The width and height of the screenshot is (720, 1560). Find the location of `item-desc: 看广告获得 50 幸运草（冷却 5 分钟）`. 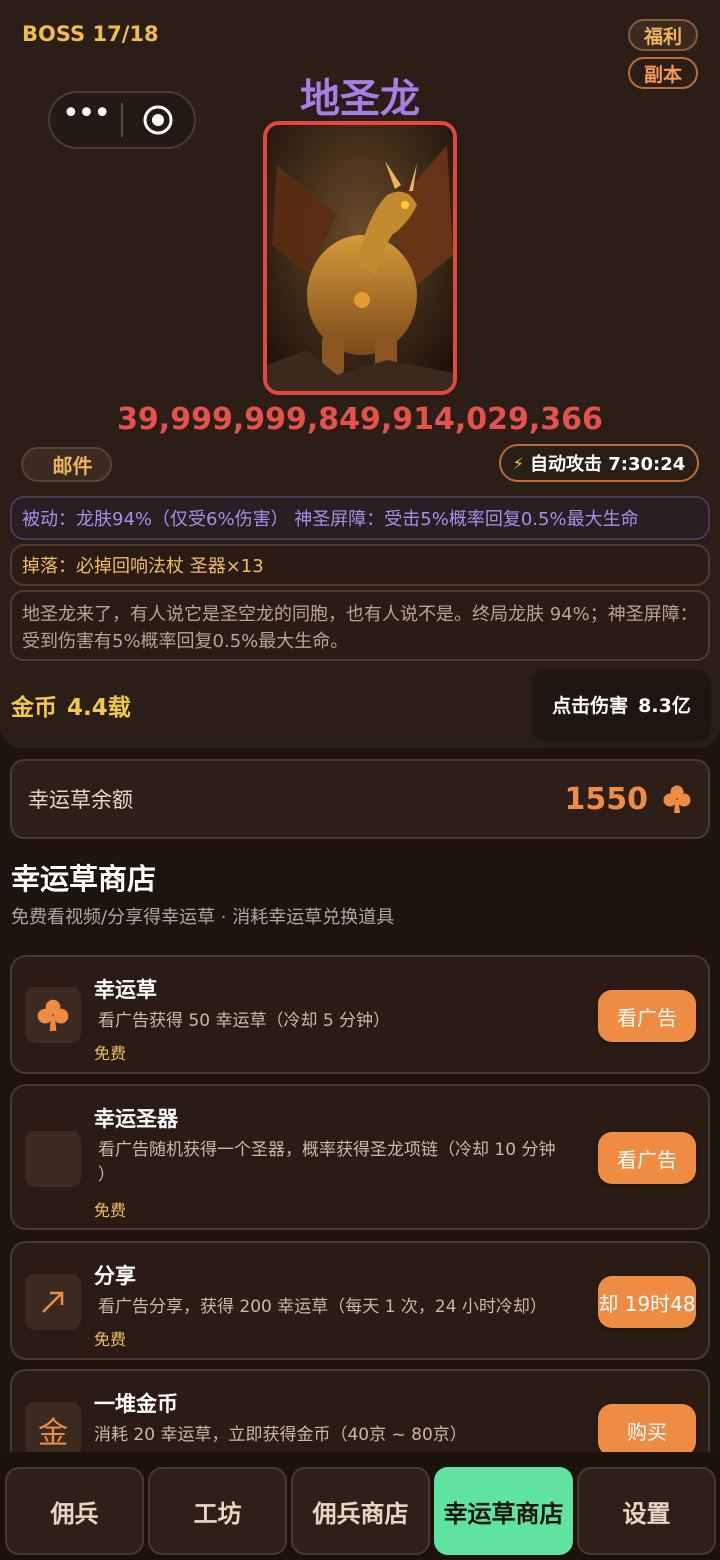

item-desc: 看广告获得 50 幸运草（冷却 5 分钟） is located at coordinates (244, 1021).